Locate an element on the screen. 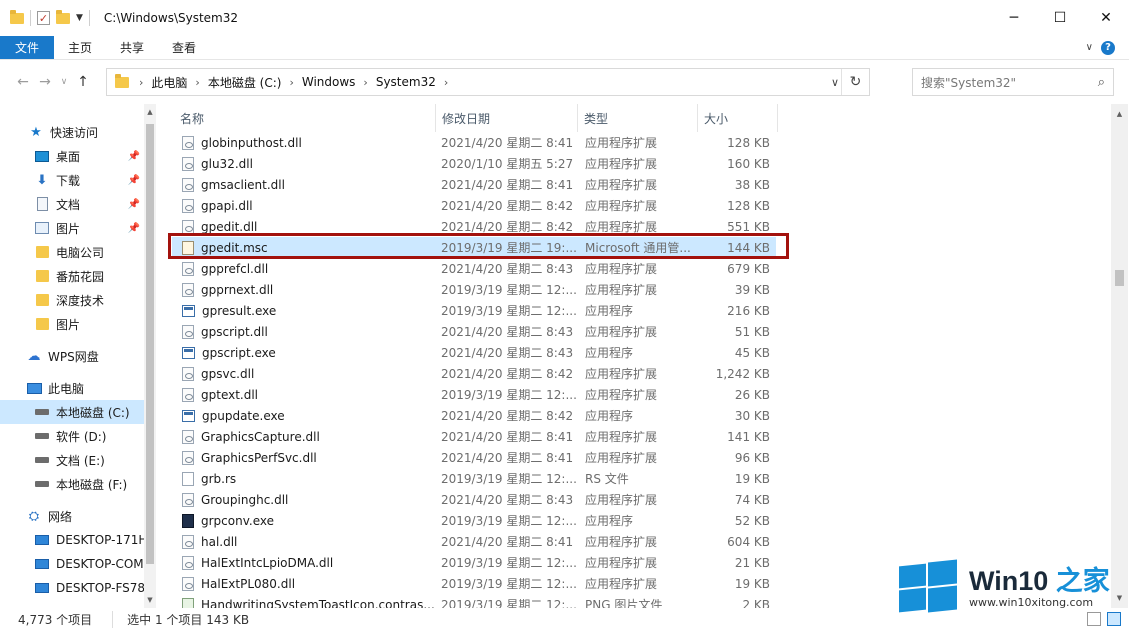  nav-item-drive-f: 本地磁盘 (F:) is located at coordinates (72, 484).